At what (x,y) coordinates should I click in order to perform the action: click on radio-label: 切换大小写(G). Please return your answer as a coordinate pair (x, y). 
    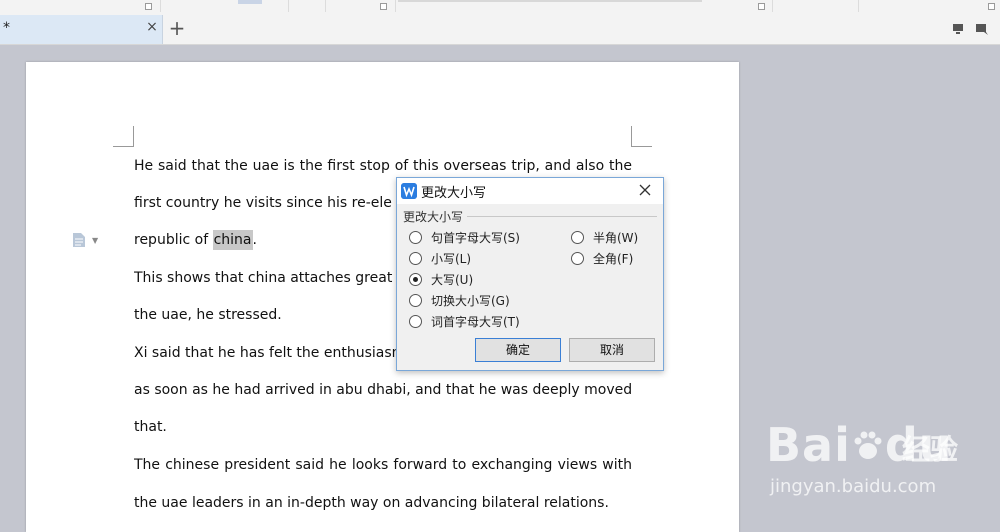
    Looking at the image, I should click on (470, 301).